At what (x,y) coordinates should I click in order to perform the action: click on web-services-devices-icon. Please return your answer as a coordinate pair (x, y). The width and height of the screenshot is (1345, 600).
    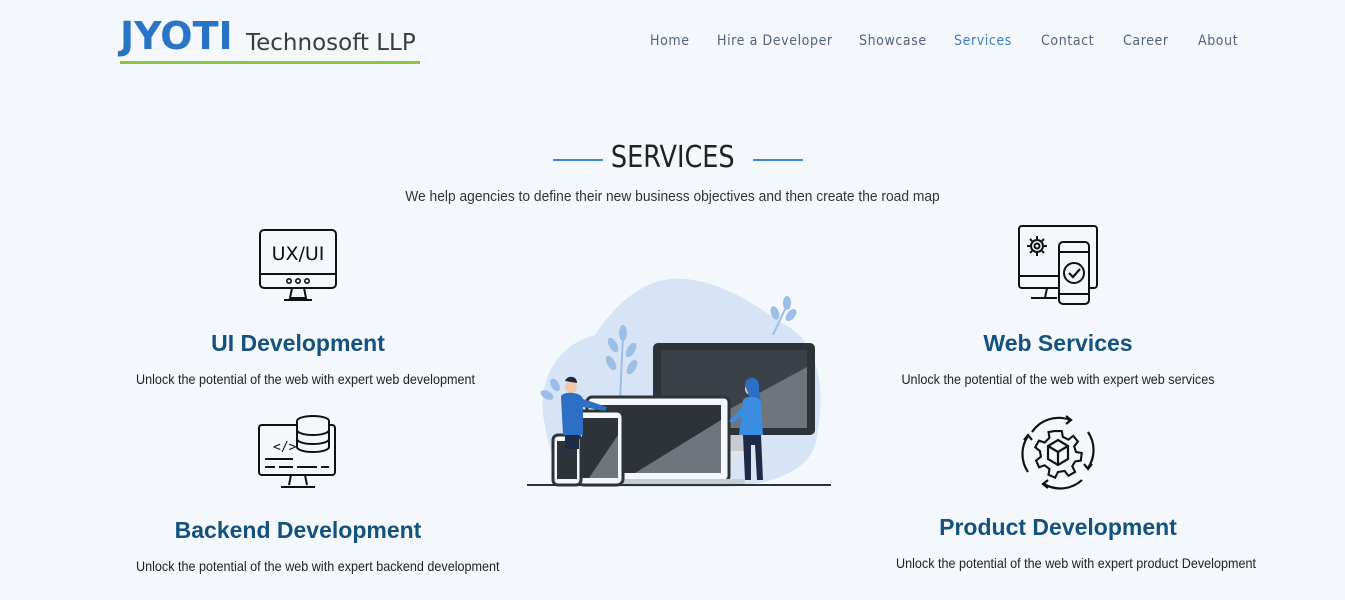
    Looking at the image, I should click on (1058, 265).